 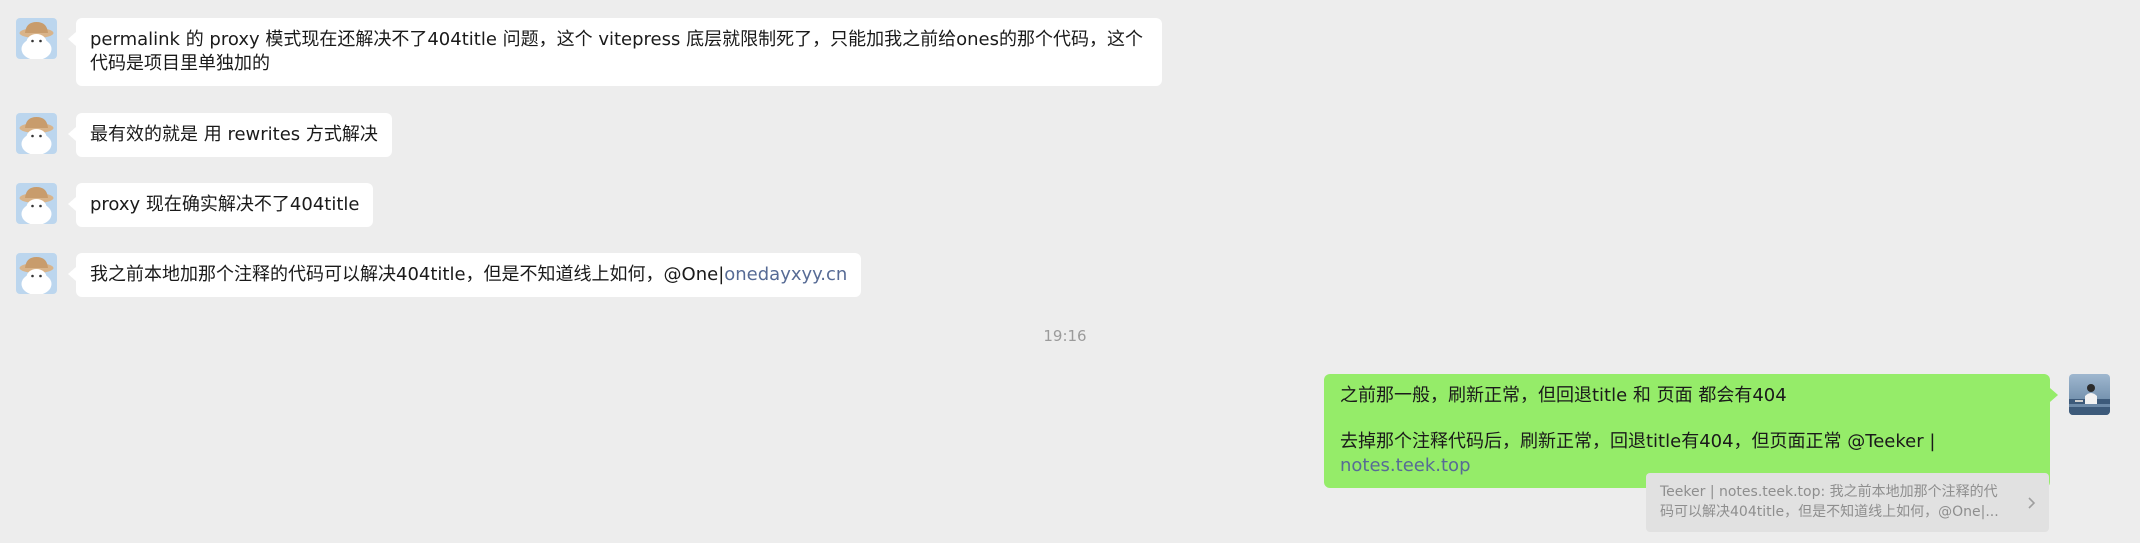 What do you see at coordinates (225, 204) in the screenshot?
I see `message-text: proxy 现在确实解决不了404title` at bounding box center [225, 204].